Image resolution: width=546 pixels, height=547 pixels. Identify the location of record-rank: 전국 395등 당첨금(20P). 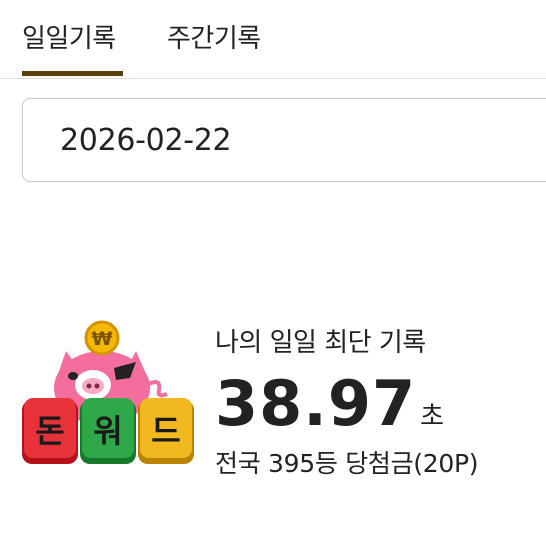
(347, 463).